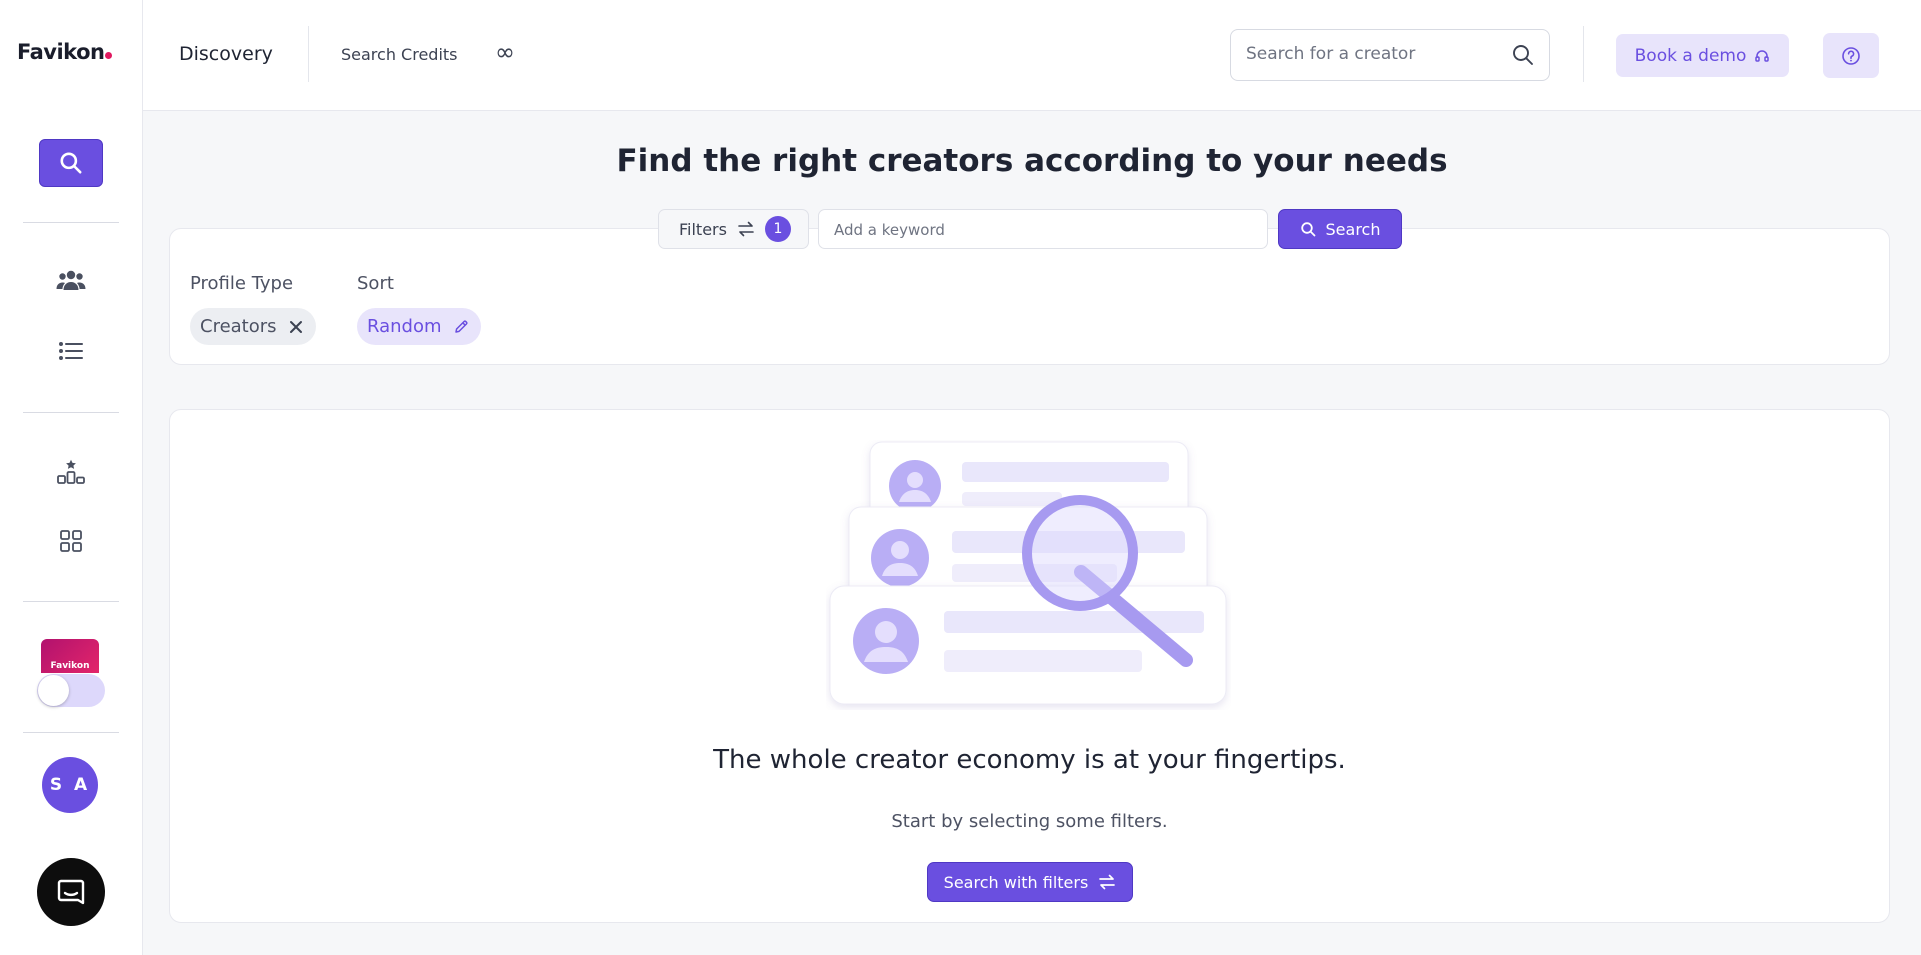  I want to click on top-bar: Discovery Search Credits ∞ Book a demo, so click(1032, 55).